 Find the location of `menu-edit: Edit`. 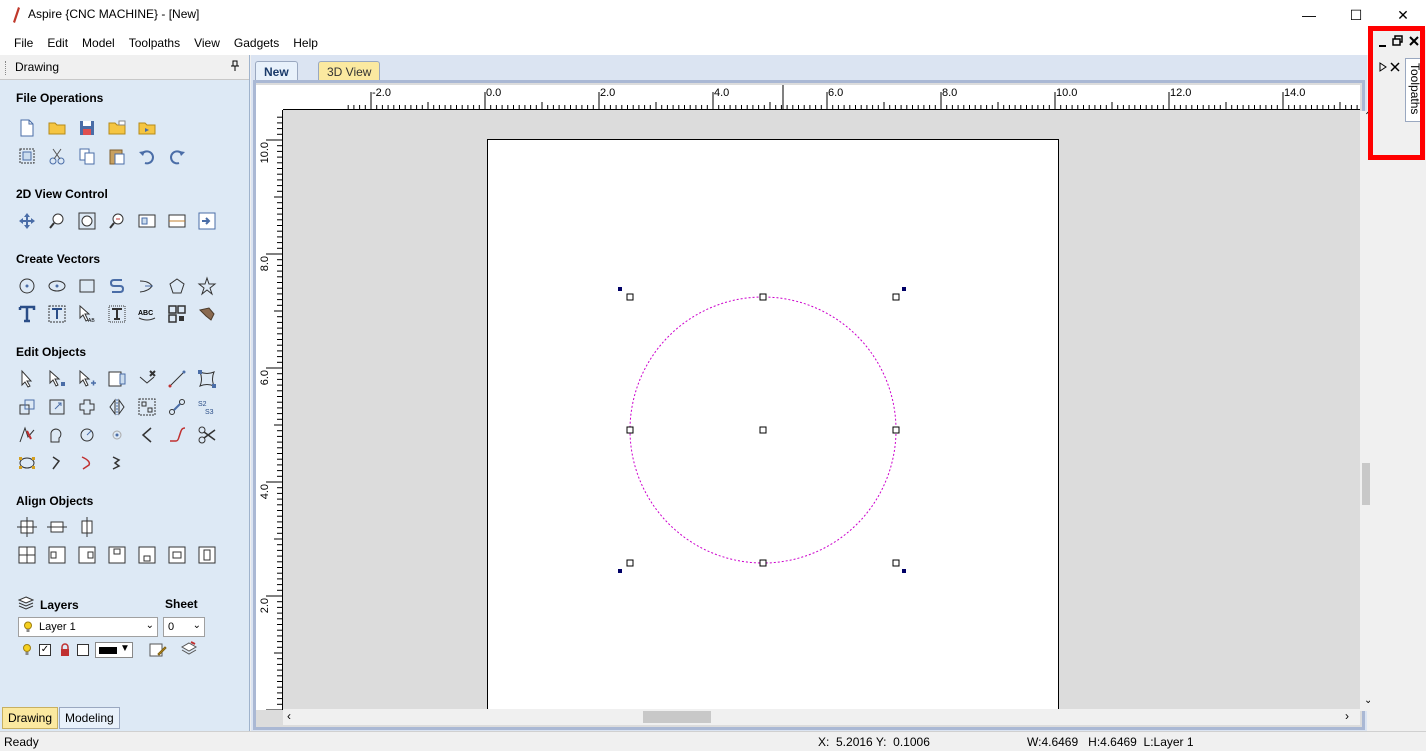

menu-edit: Edit is located at coordinates (57, 43).